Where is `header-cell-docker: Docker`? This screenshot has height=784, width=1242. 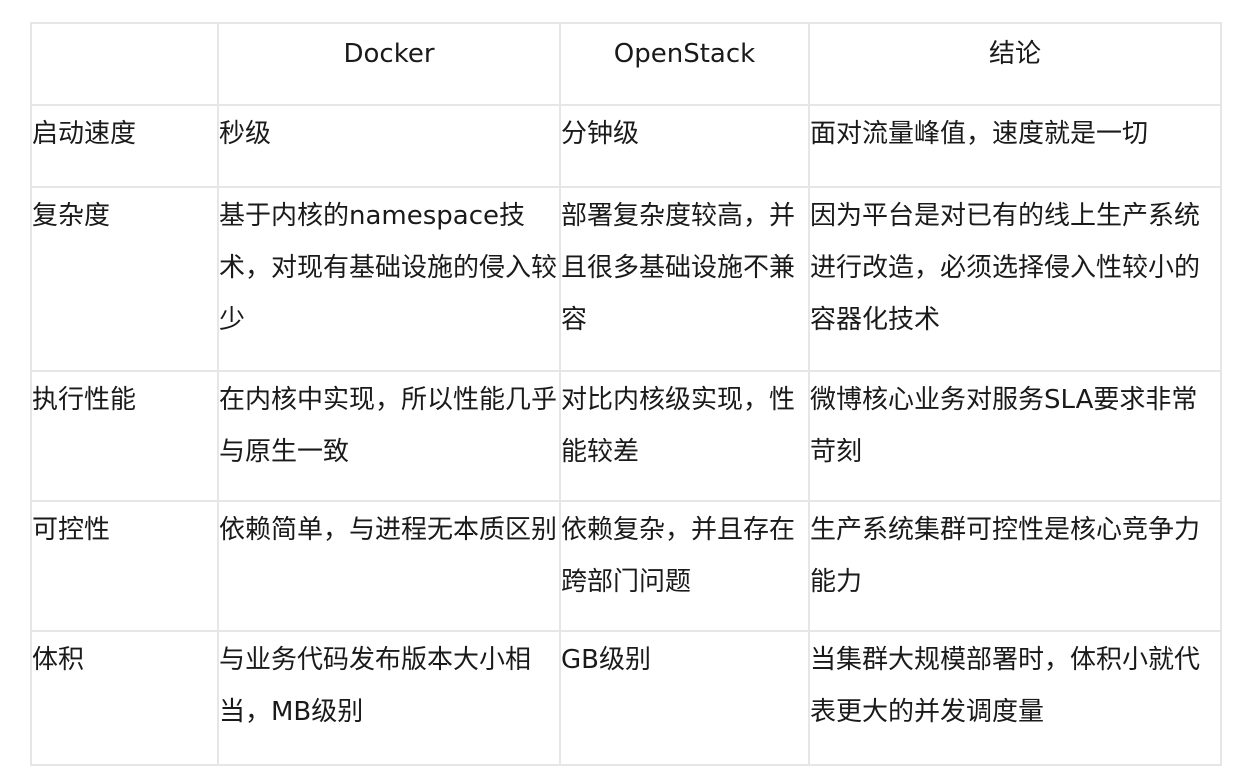 header-cell-docker: Docker is located at coordinates (389, 64).